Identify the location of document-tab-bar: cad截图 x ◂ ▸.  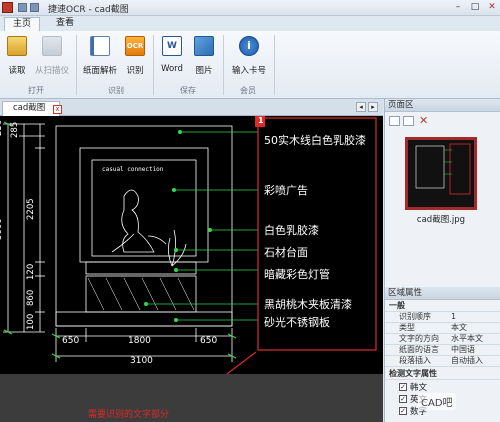
(191, 107).